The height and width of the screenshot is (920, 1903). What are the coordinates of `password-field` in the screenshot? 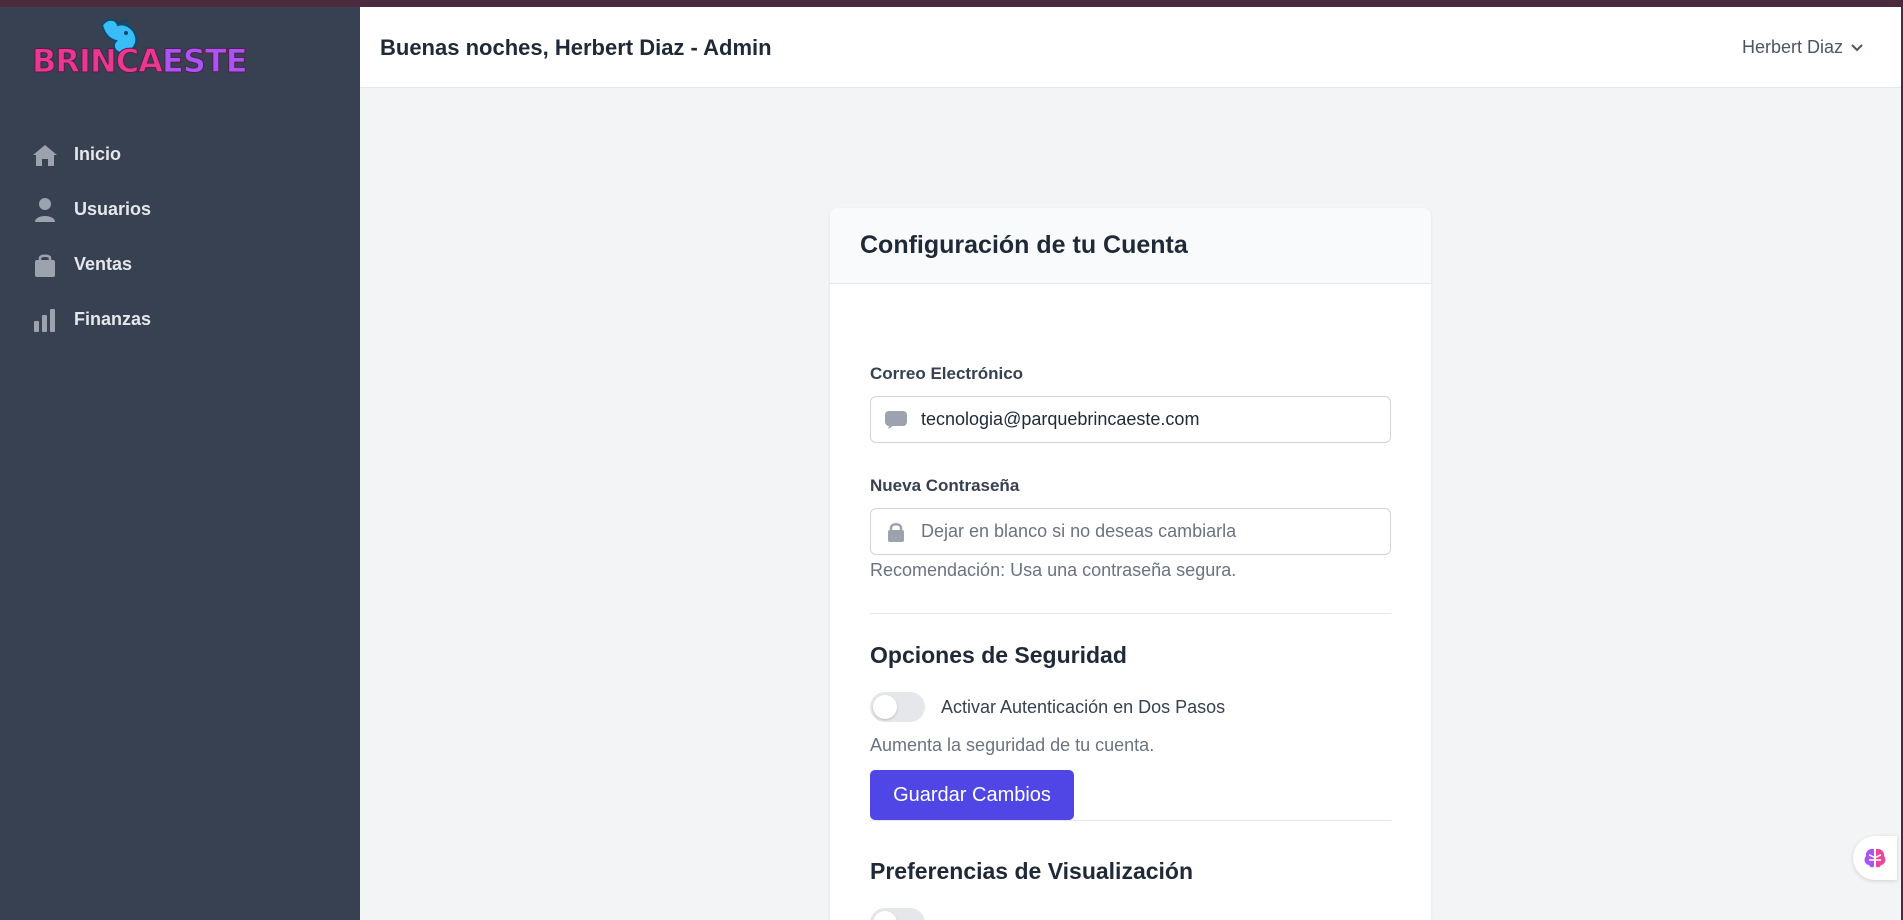 It's located at (1141, 531).